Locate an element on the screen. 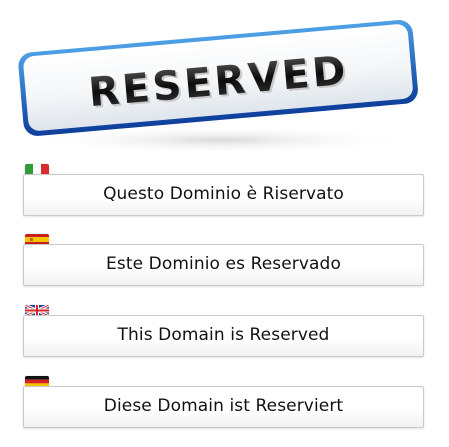 The height and width of the screenshot is (447, 449). notice-text: This Domain is Reserved is located at coordinates (223, 334).